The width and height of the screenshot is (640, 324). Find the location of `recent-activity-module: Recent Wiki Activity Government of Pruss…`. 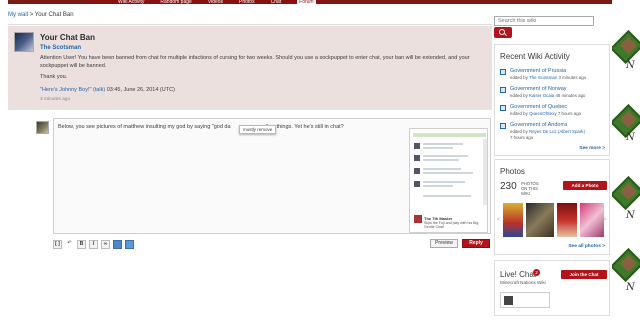

recent-activity-module: Recent Wiki Activity Government of Pruss… is located at coordinates (552, 100).